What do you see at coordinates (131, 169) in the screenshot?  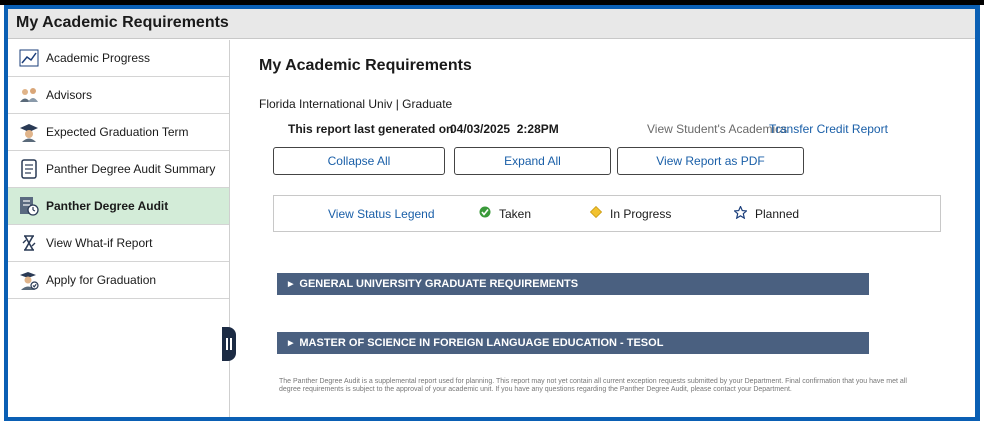 I see `sidebar-item-label: Panther Degree Audit Summary` at bounding box center [131, 169].